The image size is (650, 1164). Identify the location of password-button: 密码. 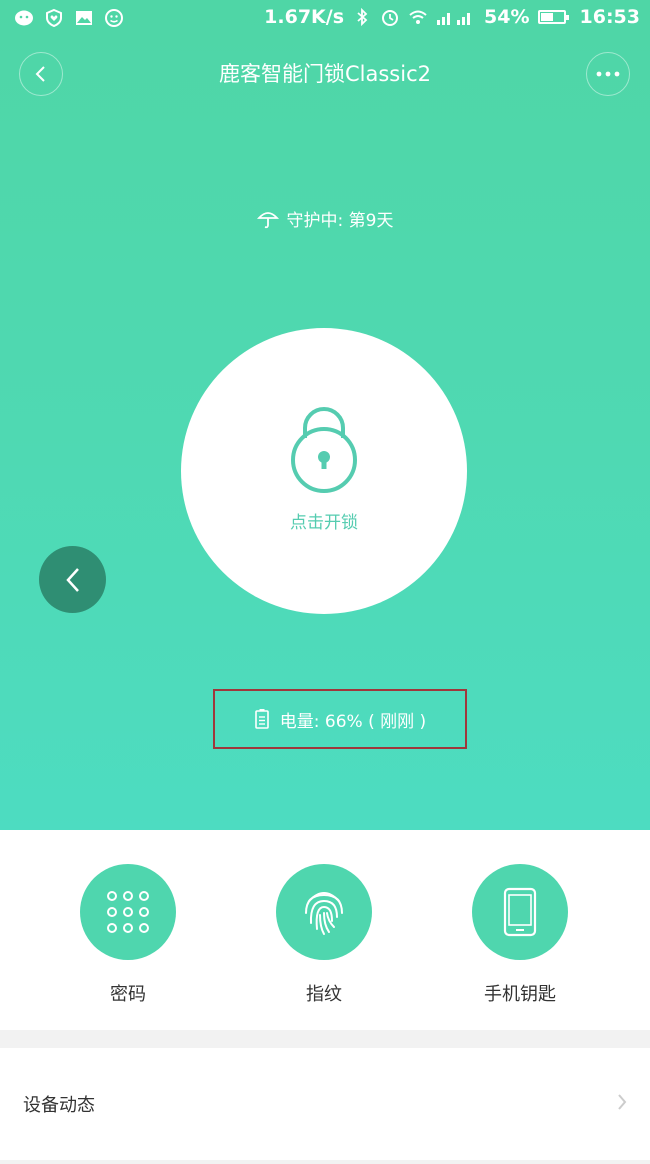
(128, 935).